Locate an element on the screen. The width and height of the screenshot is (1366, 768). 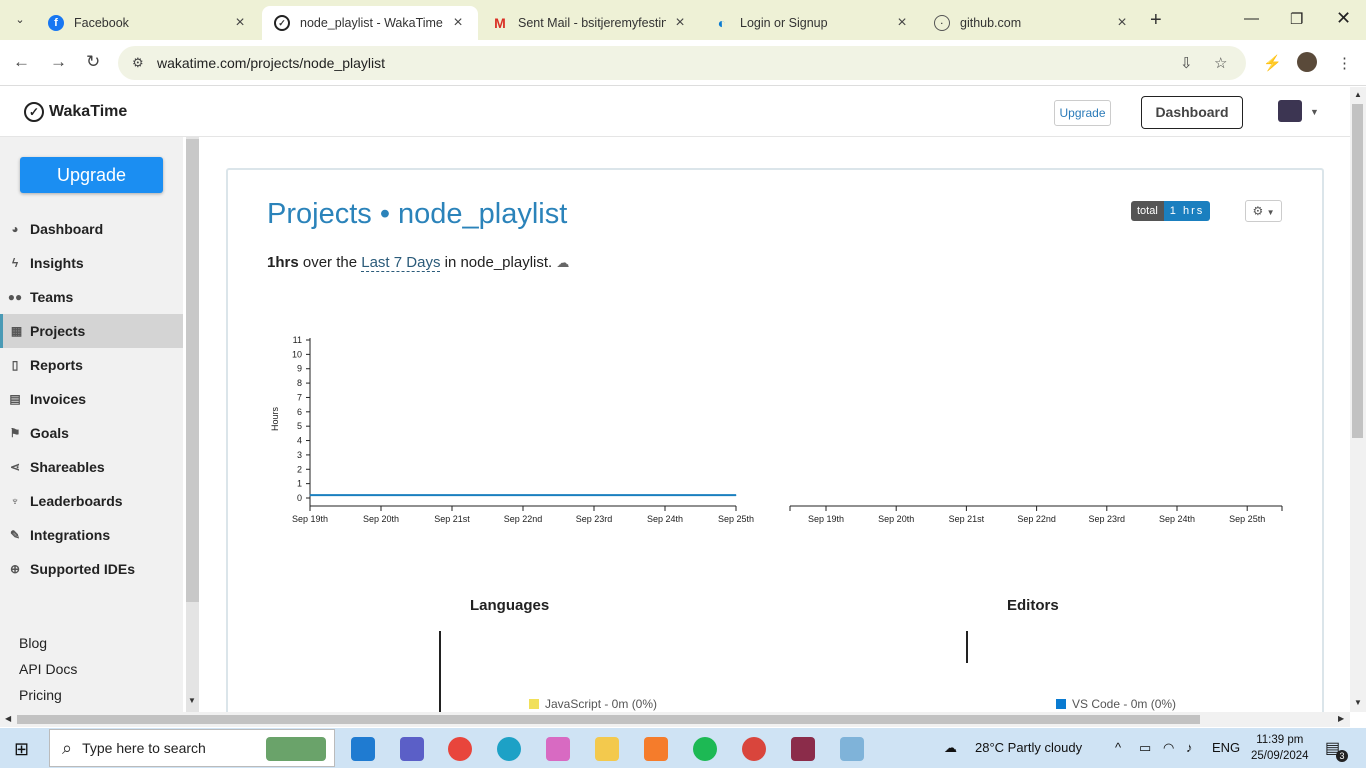
spotify-icon is located at coordinates (705, 749).